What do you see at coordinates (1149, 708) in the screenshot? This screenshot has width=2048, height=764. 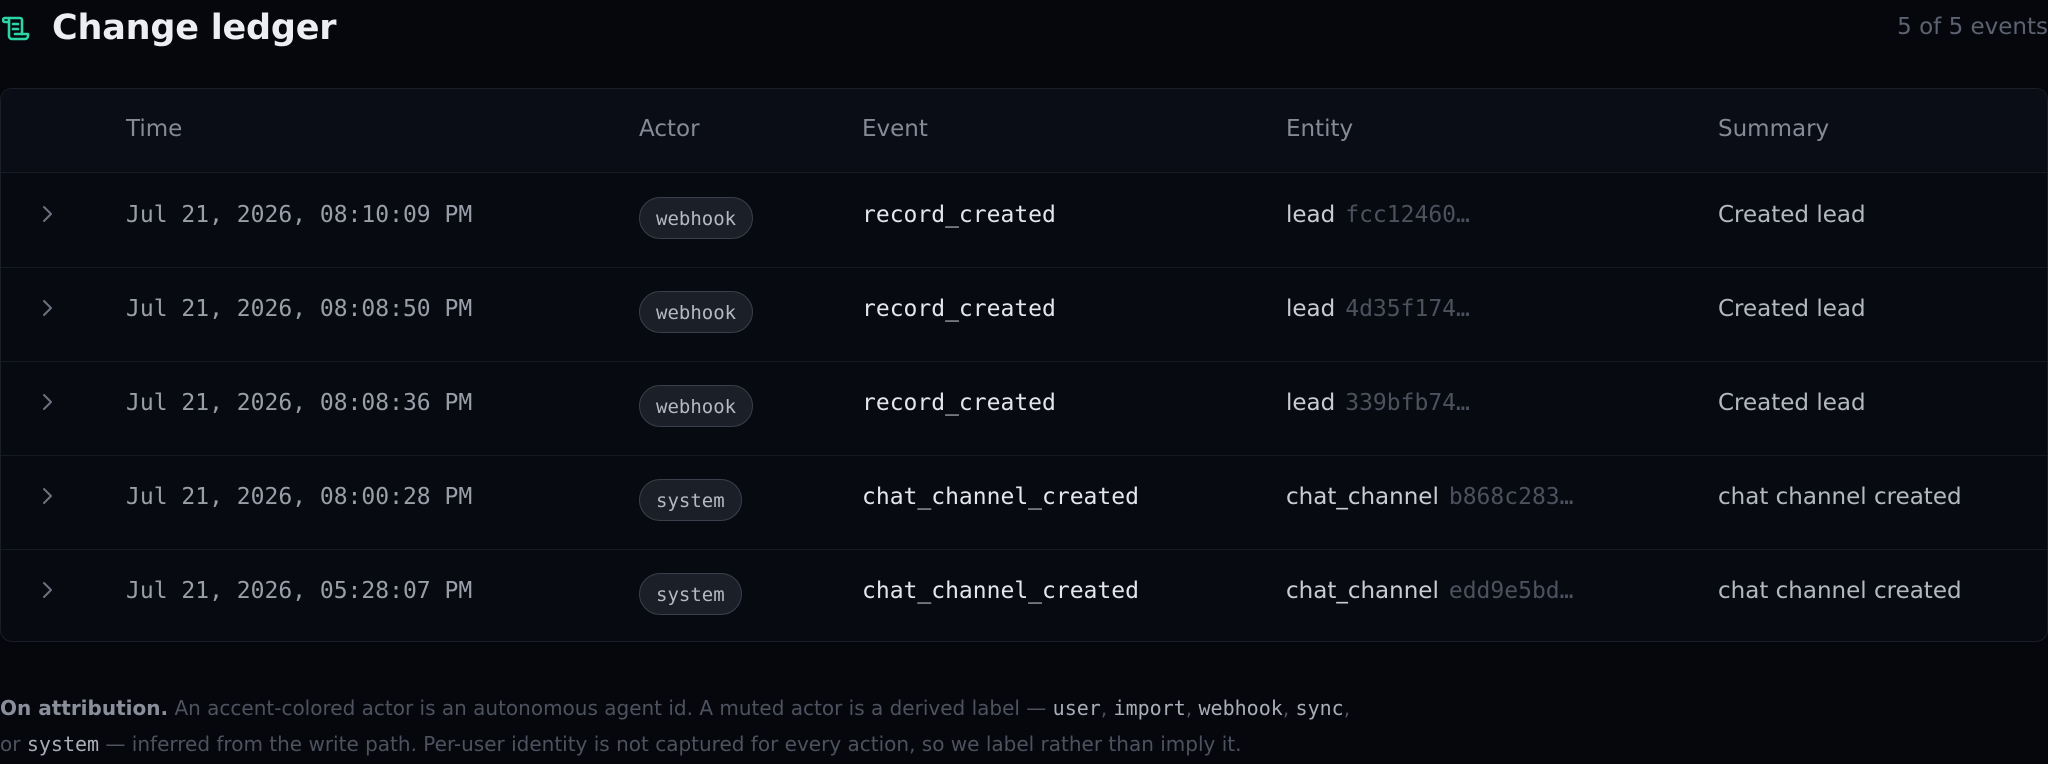 I see `label-import: import` at bounding box center [1149, 708].